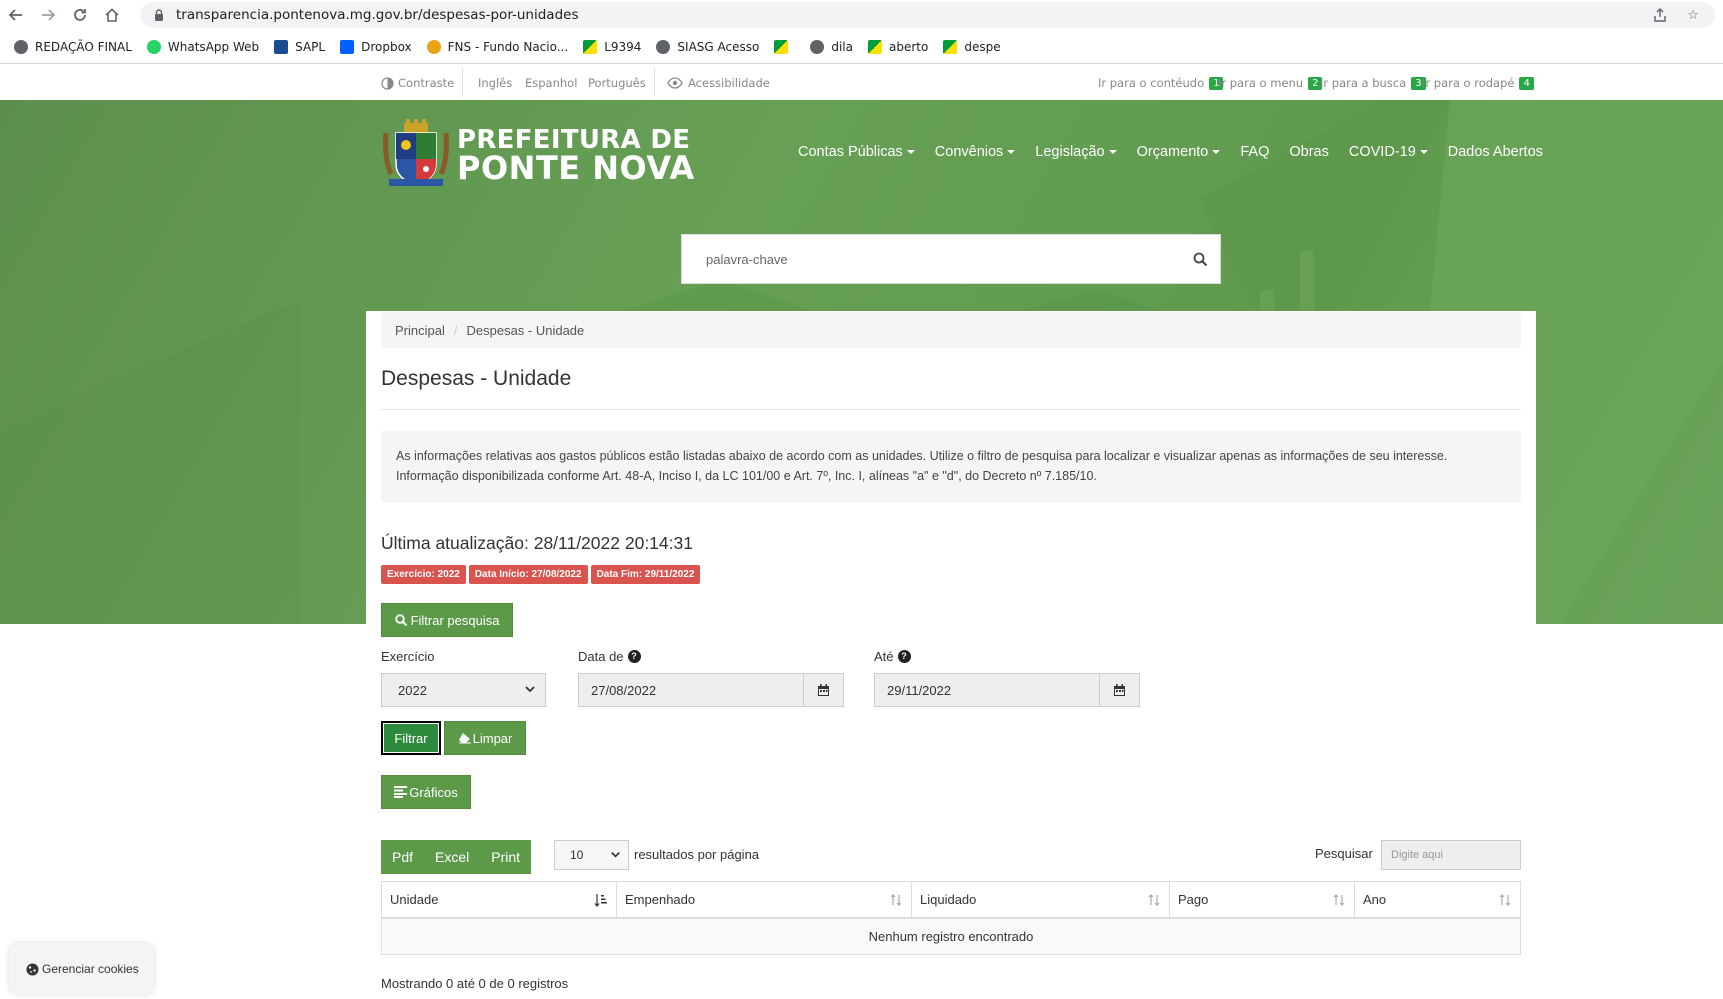  What do you see at coordinates (376, 46) in the screenshot?
I see `bookmark-item: Dropbox` at bounding box center [376, 46].